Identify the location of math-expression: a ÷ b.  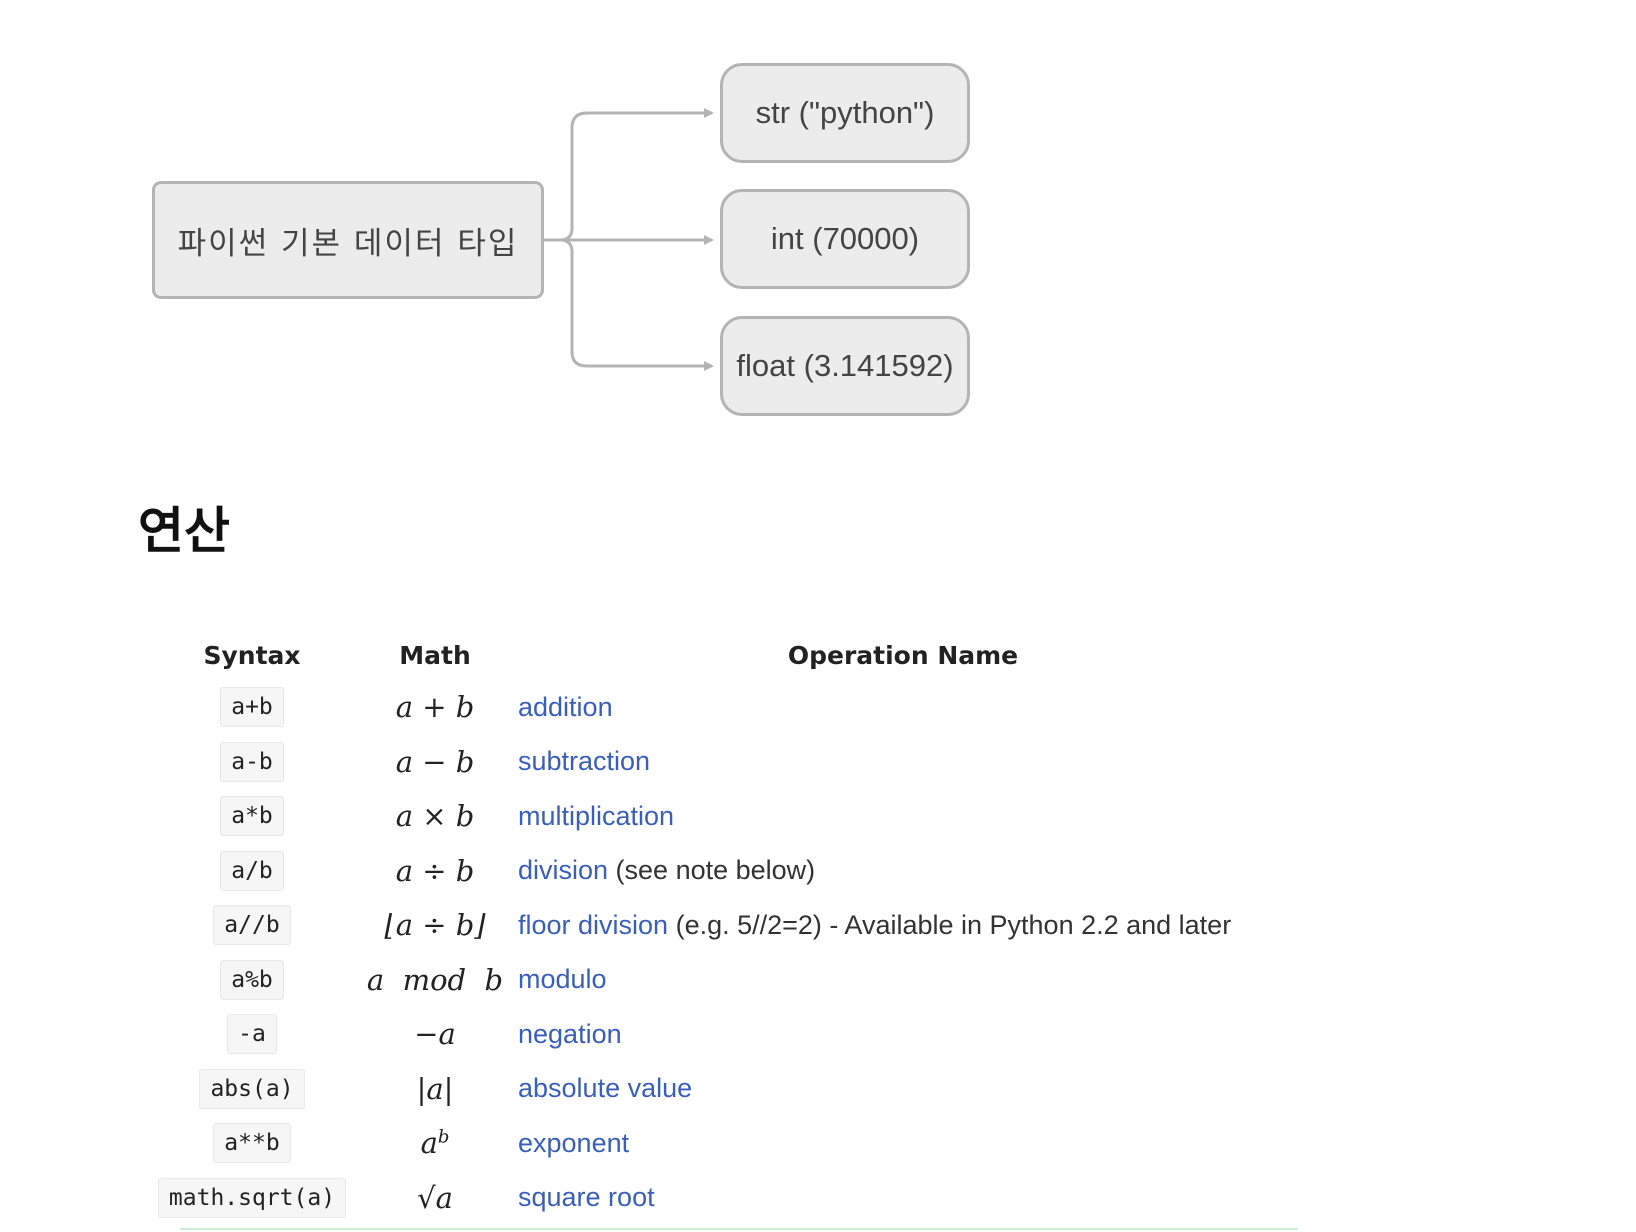
(435, 870).